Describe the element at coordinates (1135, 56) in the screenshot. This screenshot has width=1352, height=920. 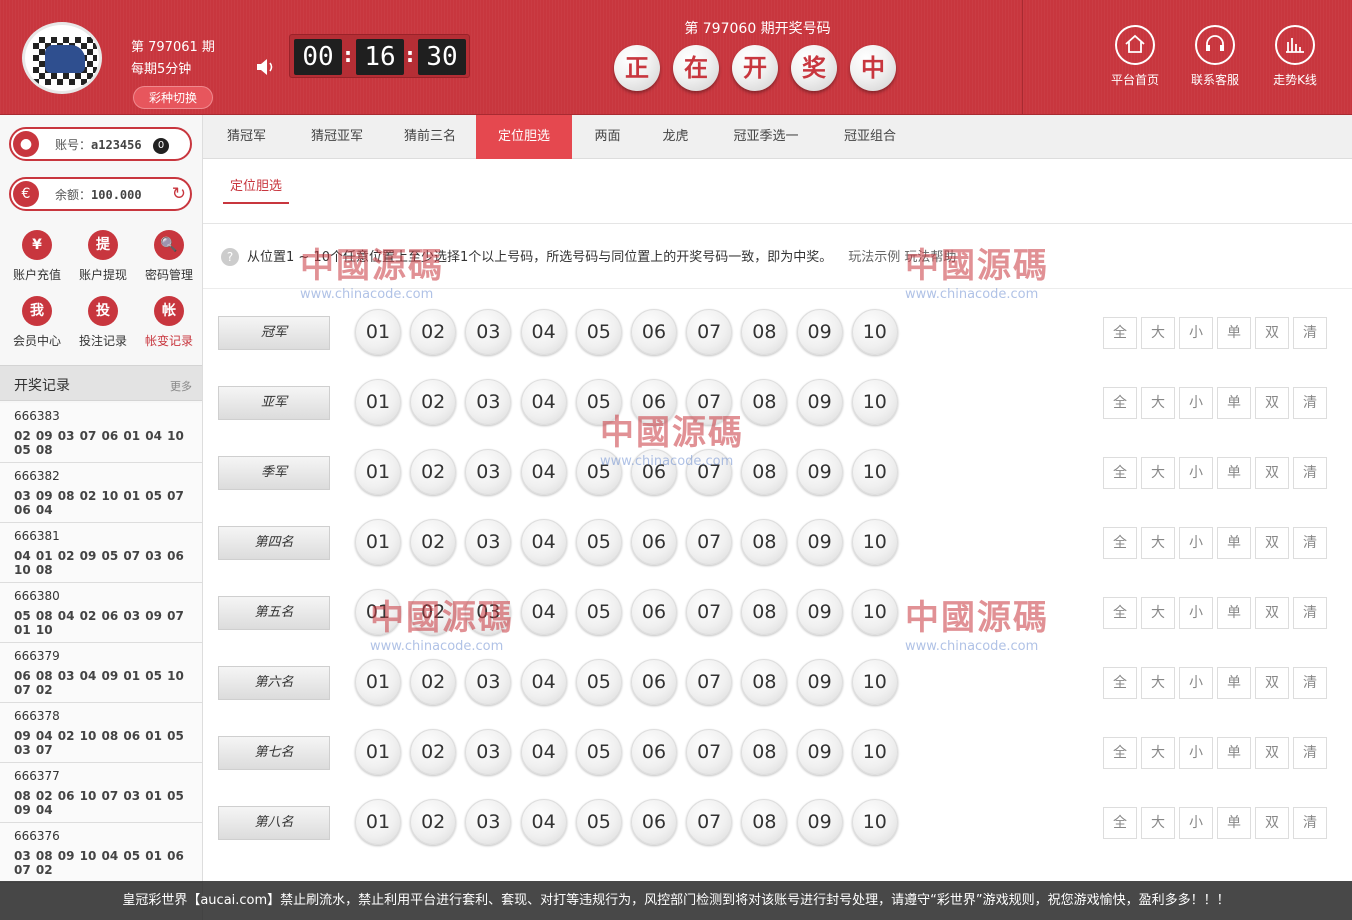
I see `nav-home: 平台首页` at that location.